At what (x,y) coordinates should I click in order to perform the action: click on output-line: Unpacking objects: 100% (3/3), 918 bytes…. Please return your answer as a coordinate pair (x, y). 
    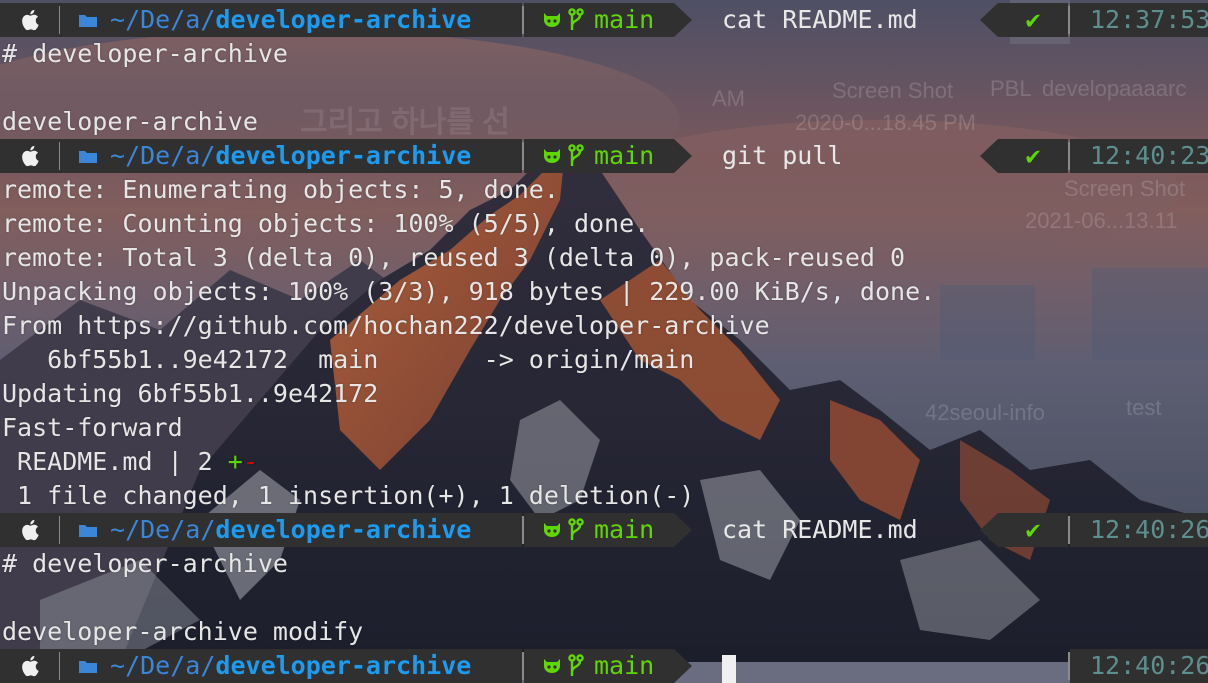
    Looking at the image, I should click on (469, 291).